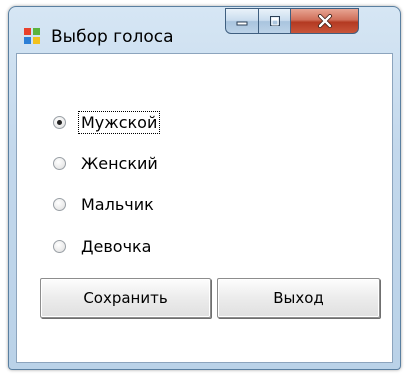 Image resolution: width=409 pixels, height=380 pixels. Describe the element at coordinates (59, 122) in the screenshot. I see `radio-button-male` at that location.